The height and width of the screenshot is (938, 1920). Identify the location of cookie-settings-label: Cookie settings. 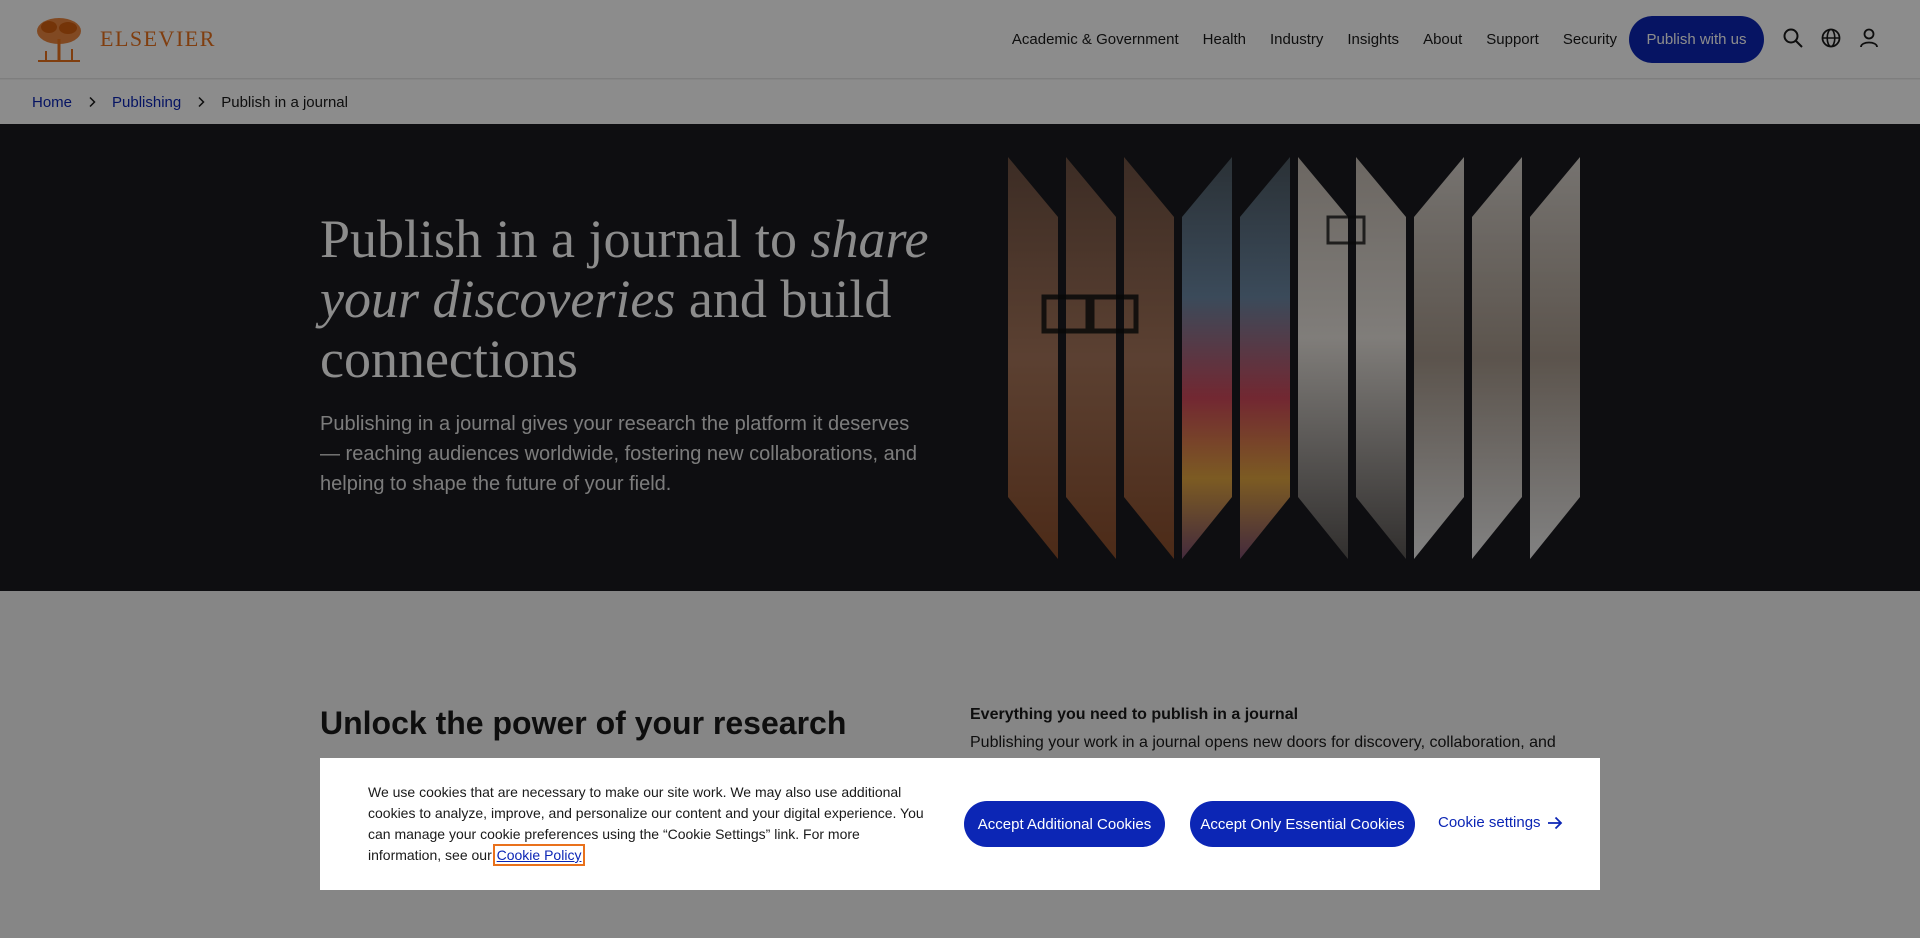
(1489, 822).